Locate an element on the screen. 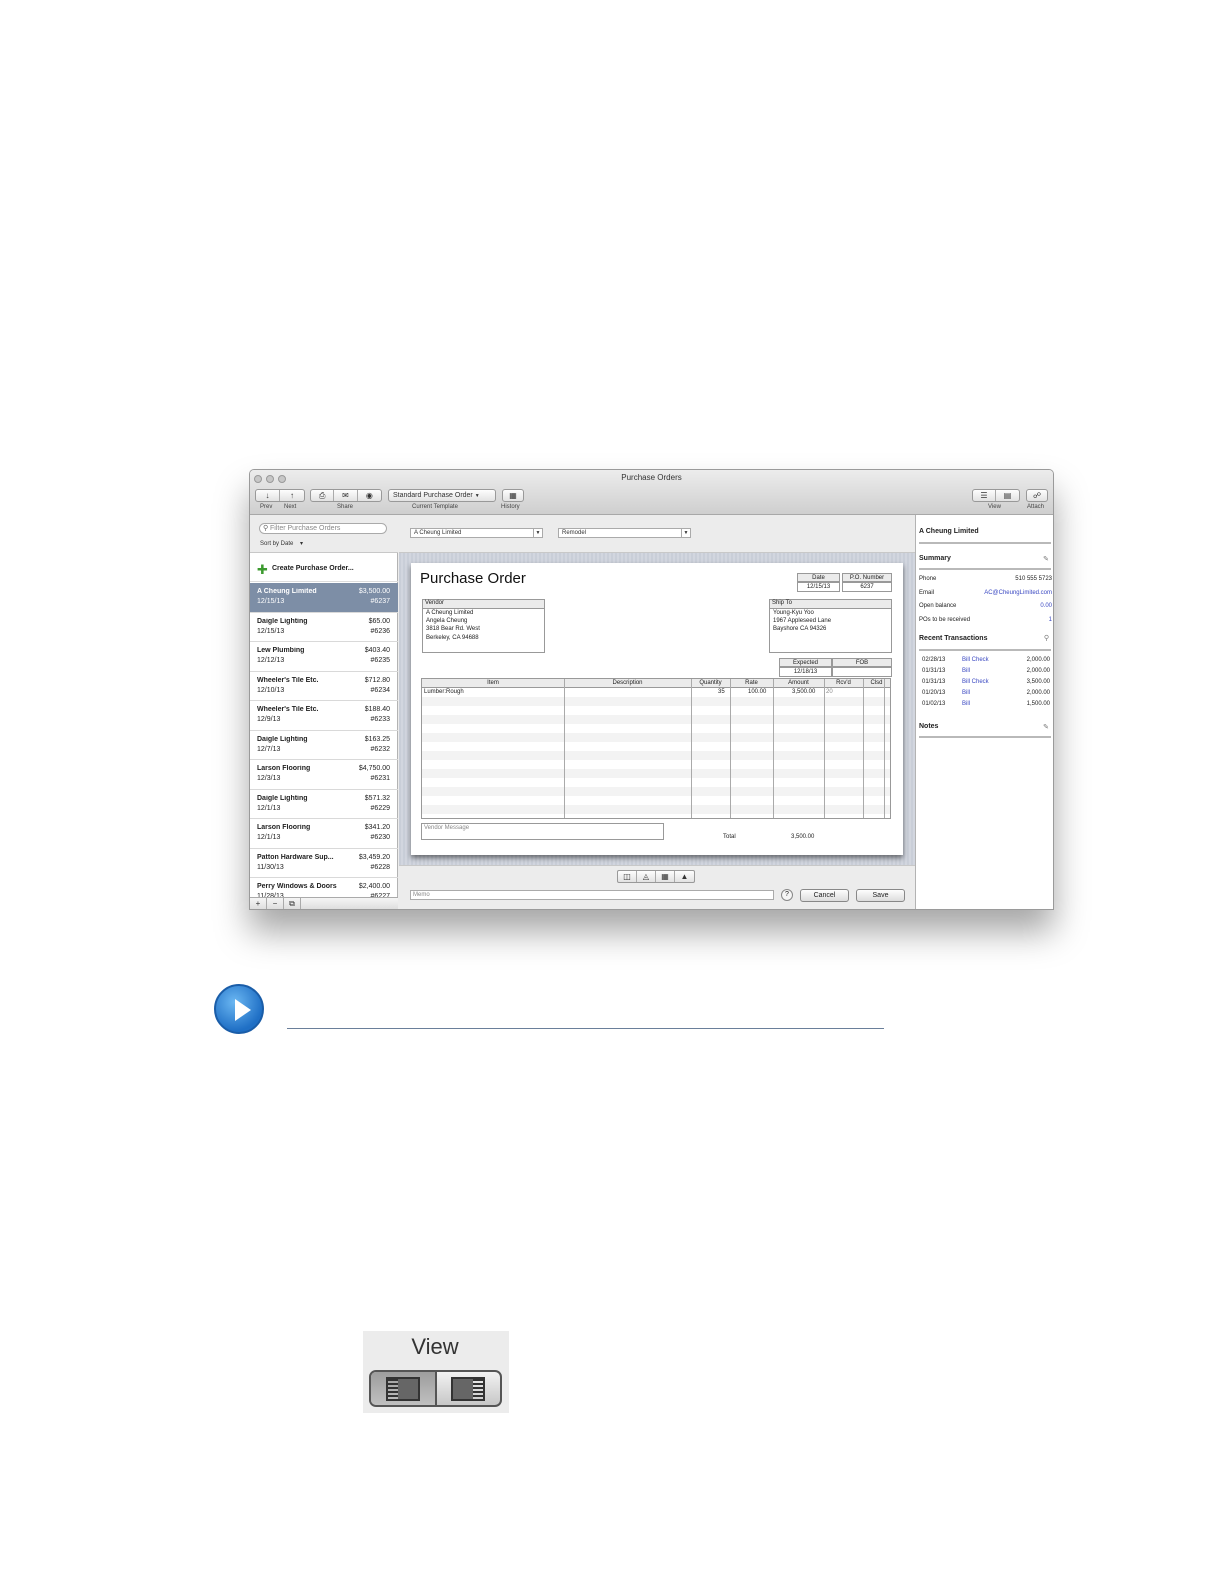 Image resolution: width=1224 pixels, height=1584 pixels. memo-field: Memo is located at coordinates (592, 895).